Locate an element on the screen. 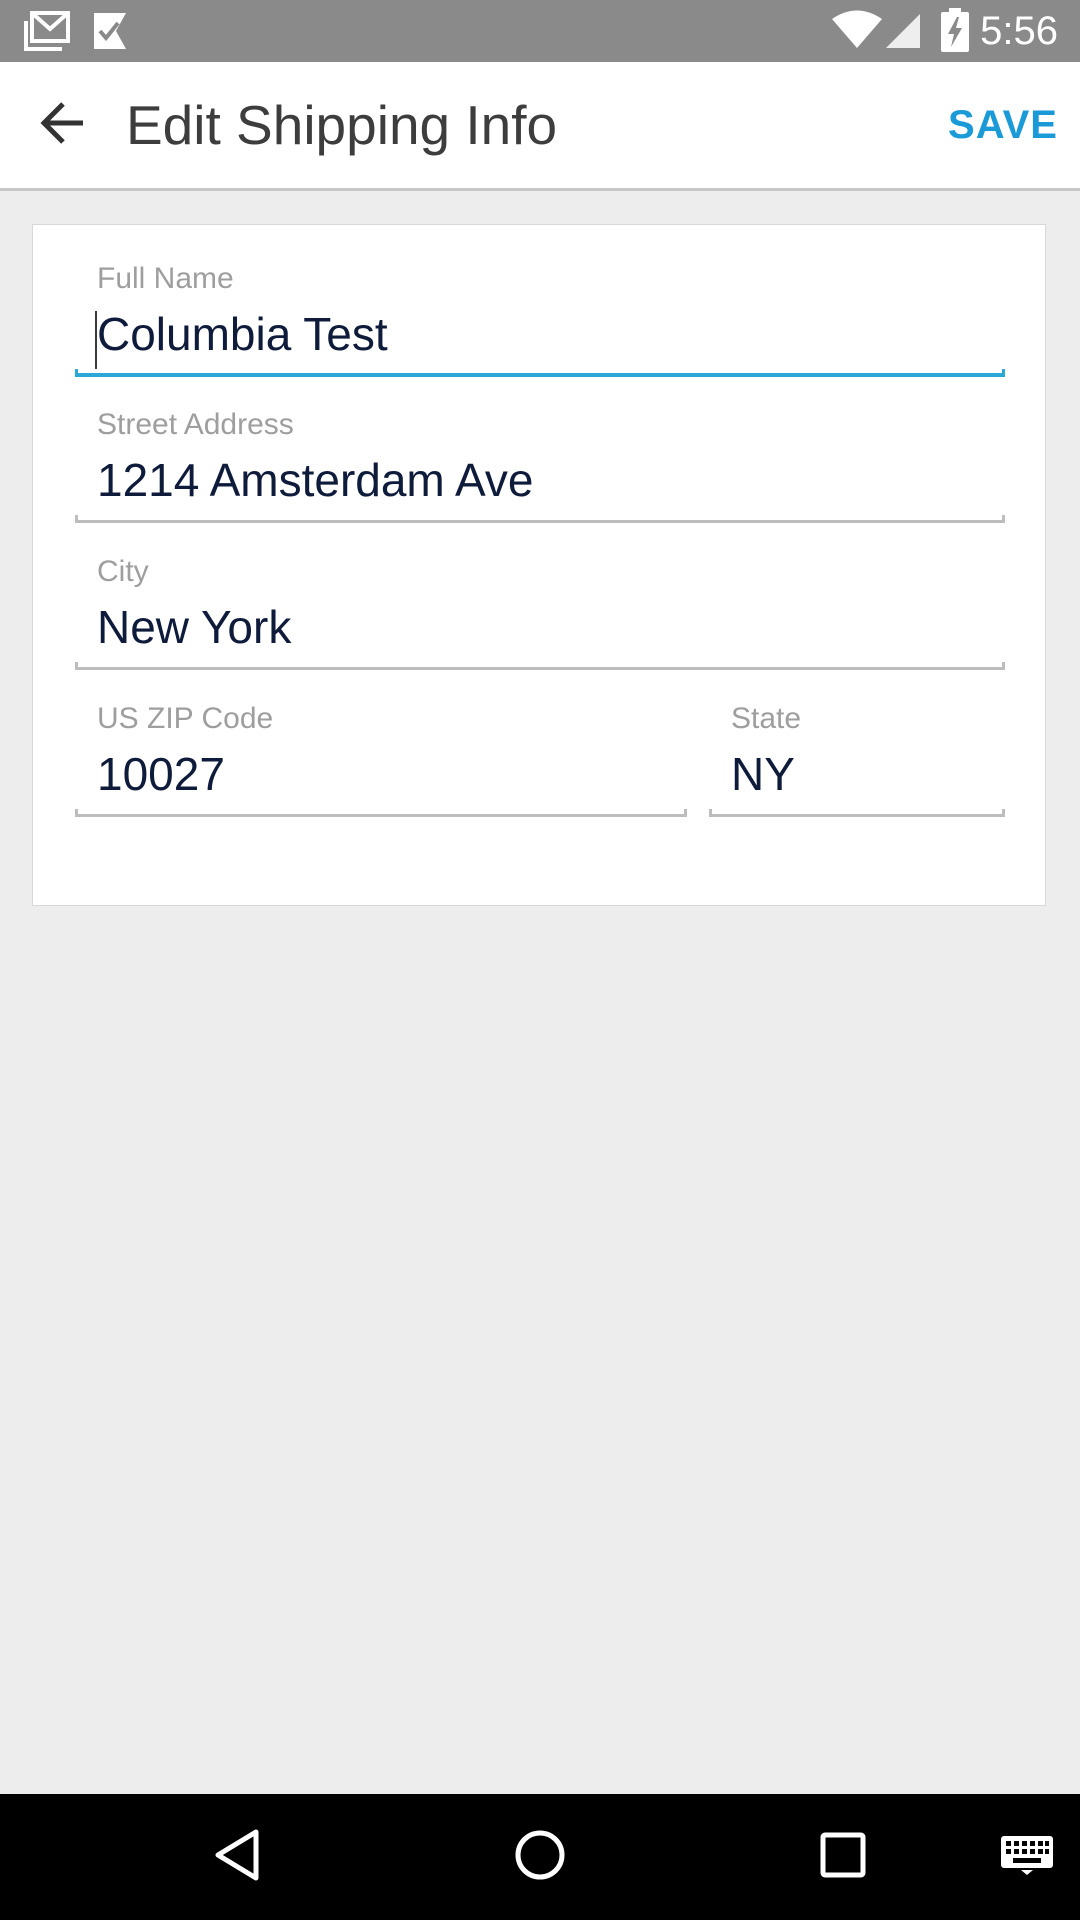 The height and width of the screenshot is (1920, 1080). page-title: Edit Shipping Info is located at coordinates (342, 125).